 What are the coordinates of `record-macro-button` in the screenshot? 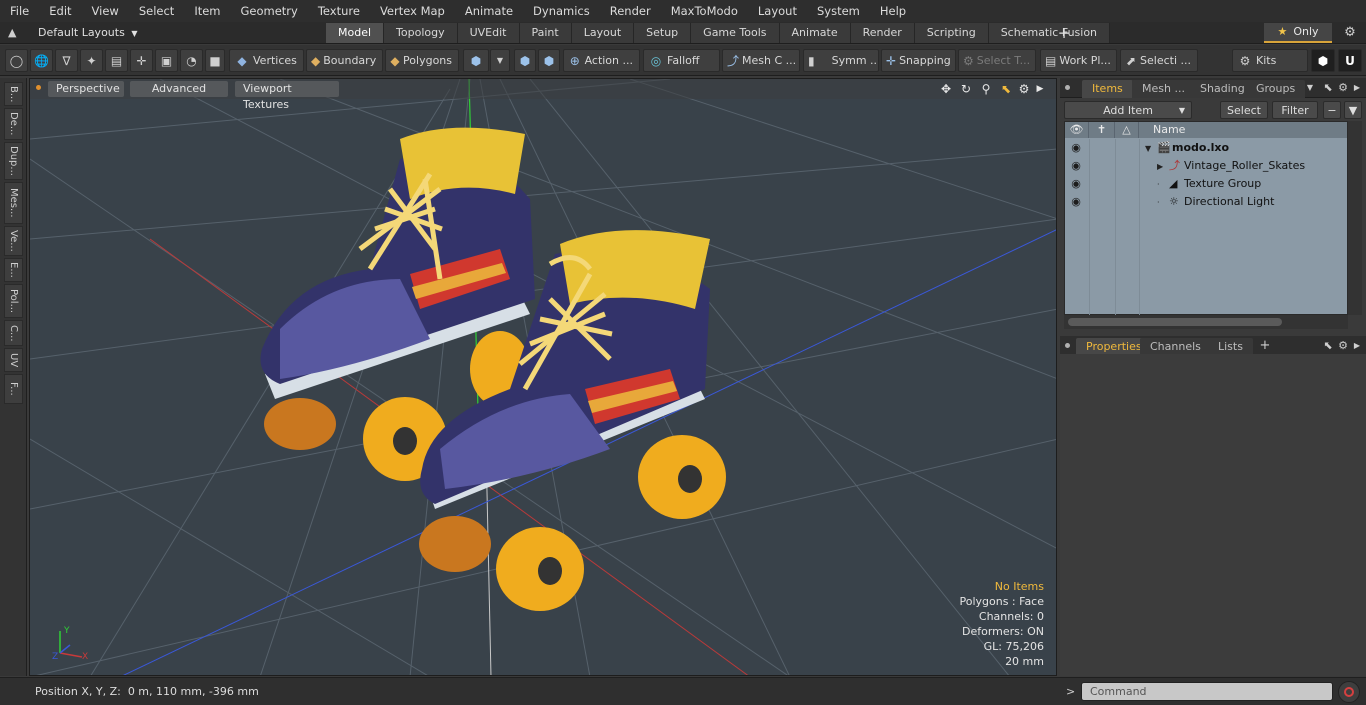 It's located at (1349, 692).